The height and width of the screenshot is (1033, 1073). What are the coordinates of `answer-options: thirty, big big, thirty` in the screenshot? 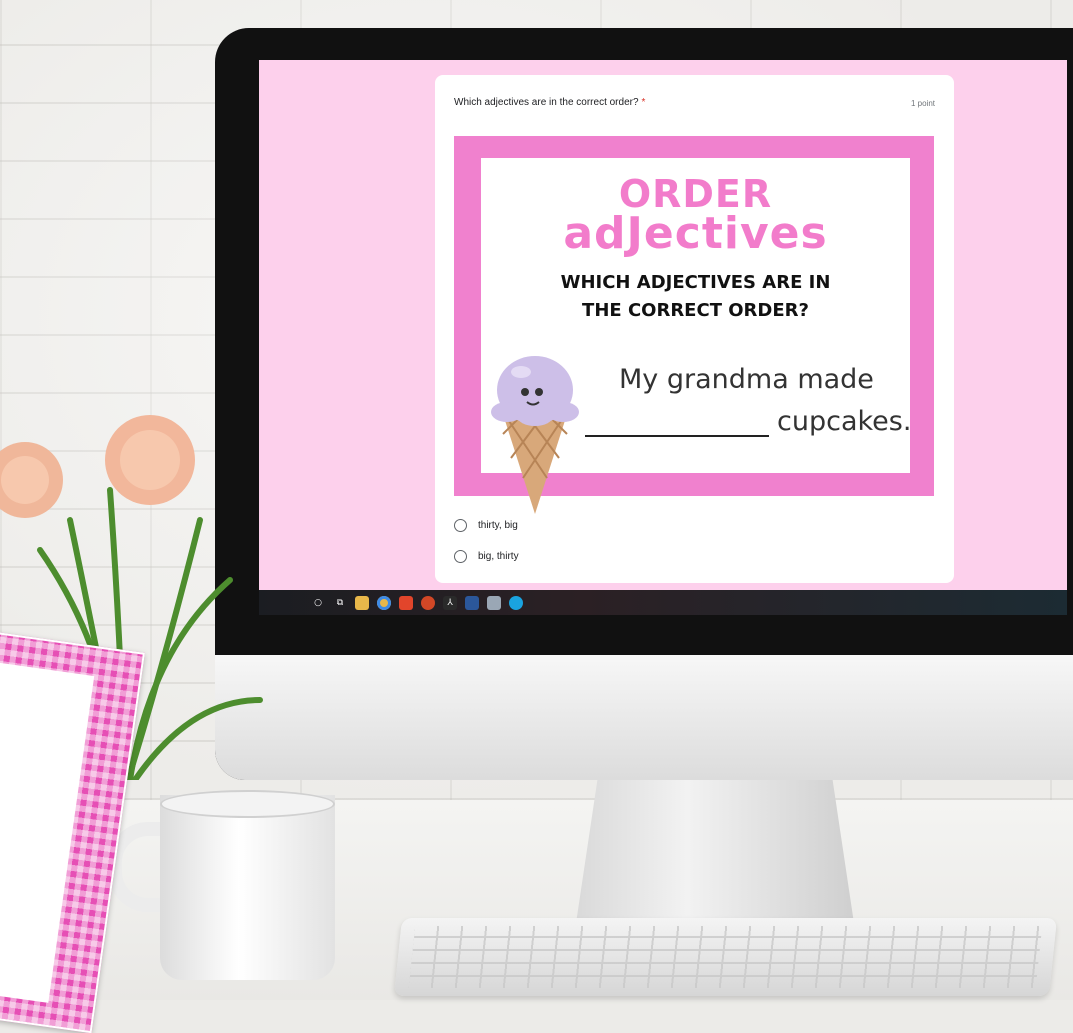 It's located at (486, 541).